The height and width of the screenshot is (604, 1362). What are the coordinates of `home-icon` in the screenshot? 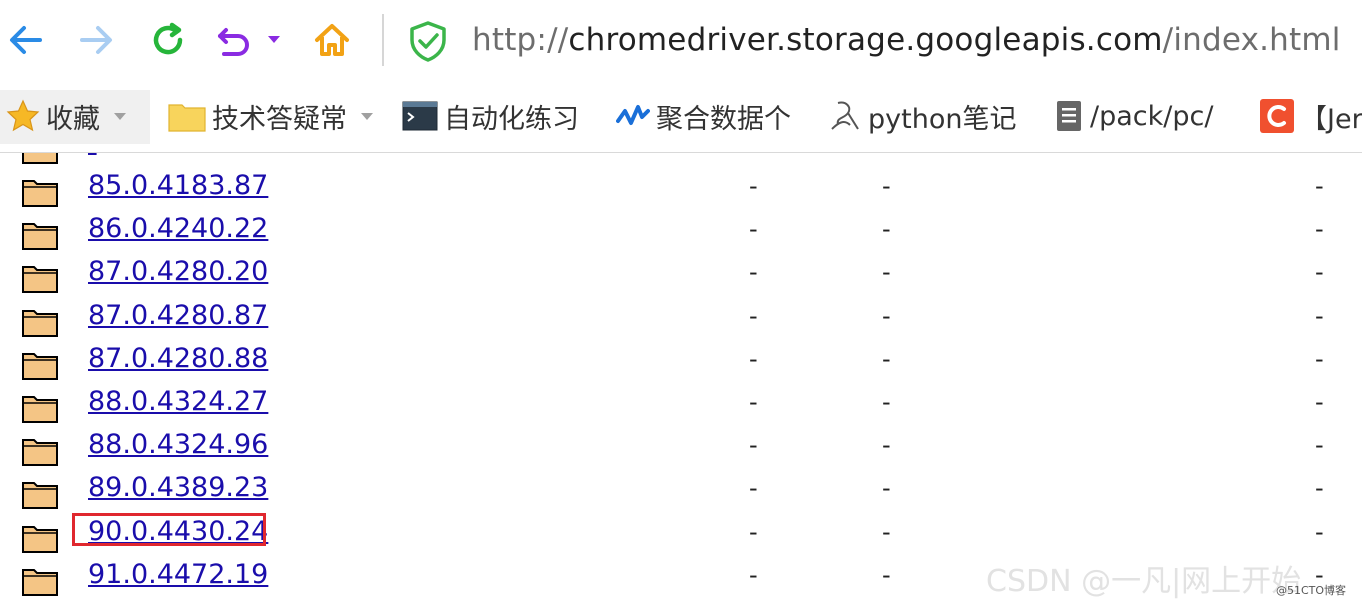 It's located at (332, 40).